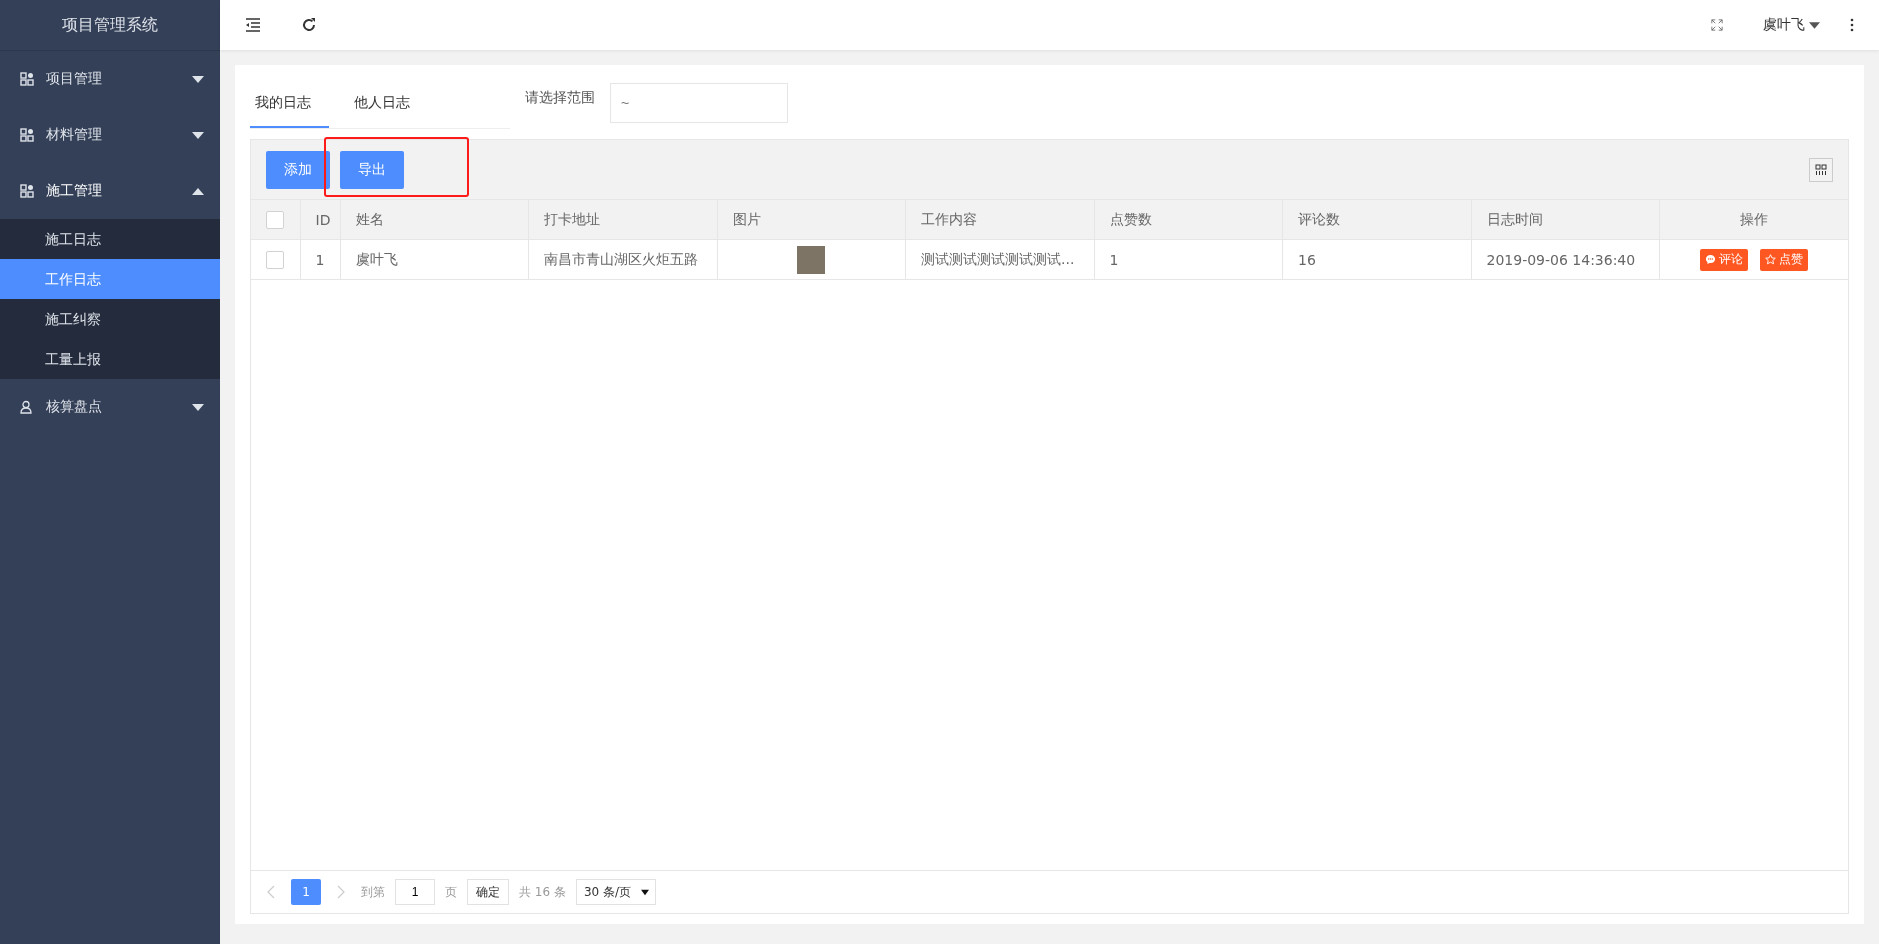  What do you see at coordinates (415, 892) in the screenshot?
I see `page-input: 1` at bounding box center [415, 892].